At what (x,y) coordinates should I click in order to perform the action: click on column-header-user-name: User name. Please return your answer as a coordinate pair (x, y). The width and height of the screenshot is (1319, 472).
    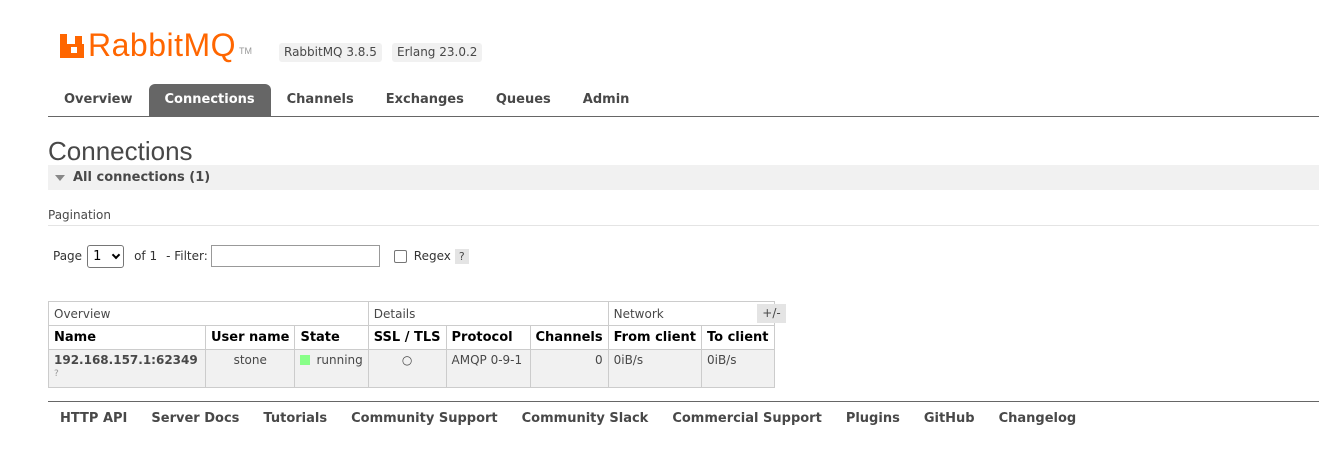
    Looking at the image, I should click on (250, 337).